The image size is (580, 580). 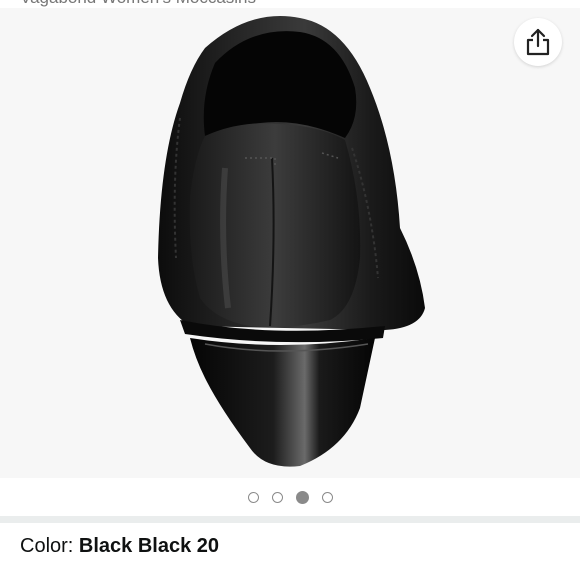 I want to click on section-divider, so click(x=290, y=519).